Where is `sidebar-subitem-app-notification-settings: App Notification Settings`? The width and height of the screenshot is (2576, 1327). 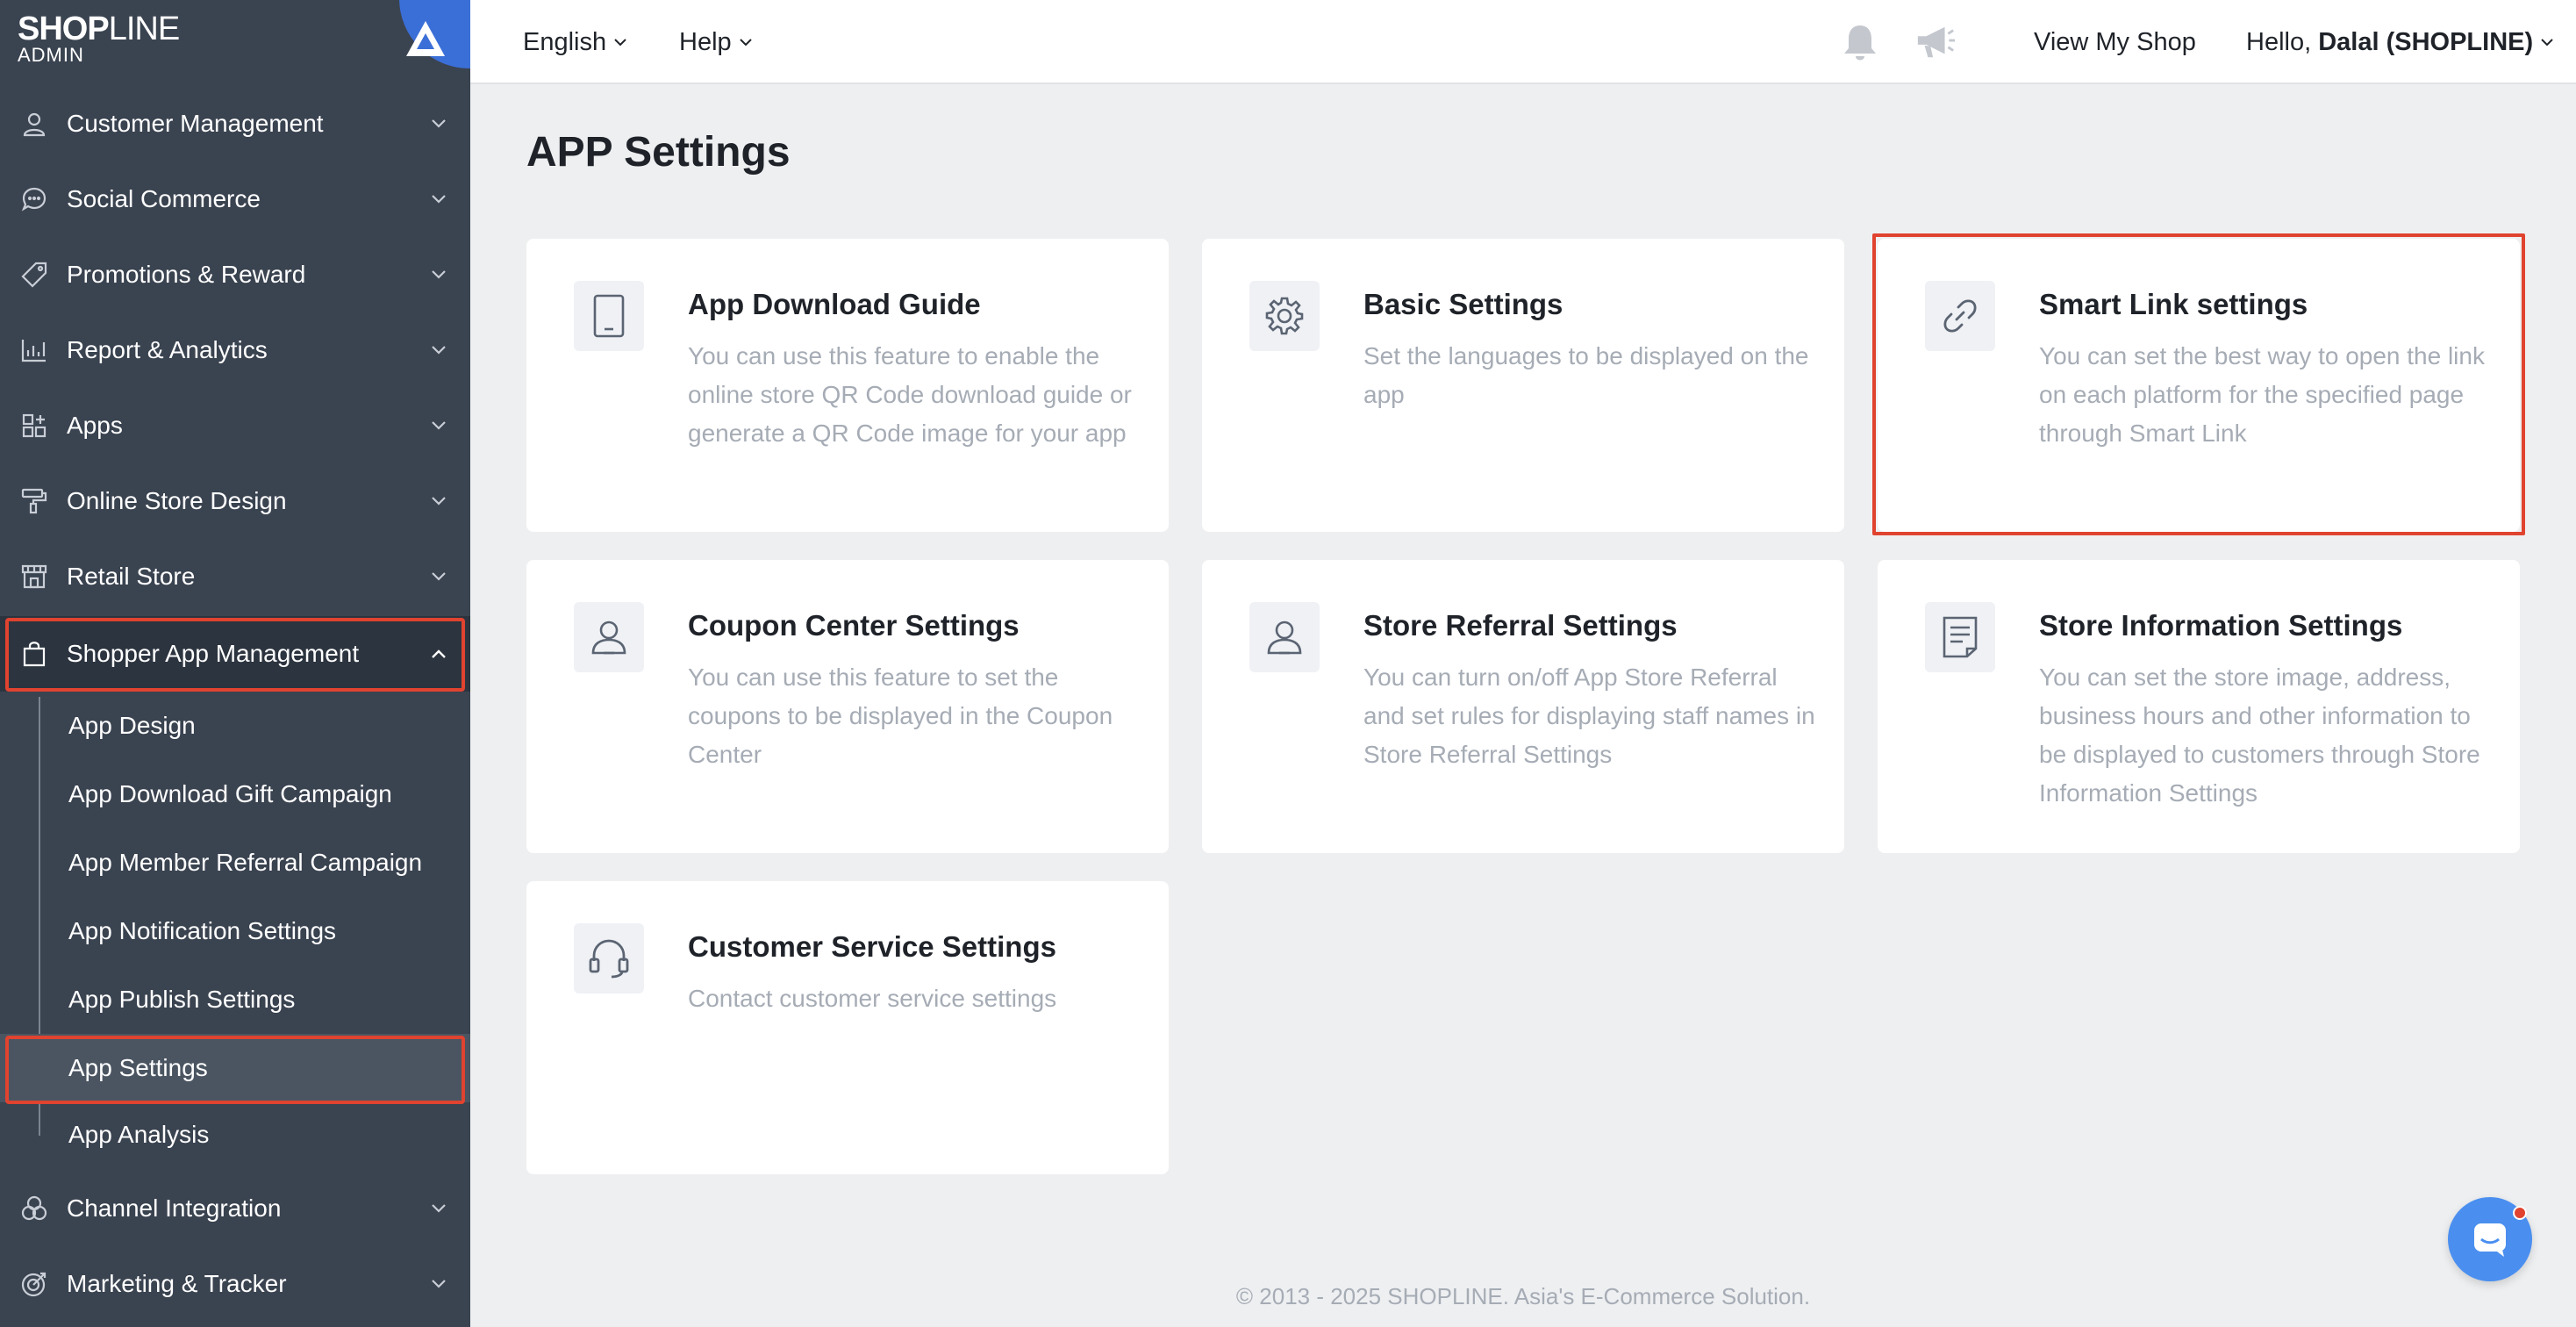
sidebar-subitem-app-notification-settings: App Notification Settings is located at coordinates (235, 931).